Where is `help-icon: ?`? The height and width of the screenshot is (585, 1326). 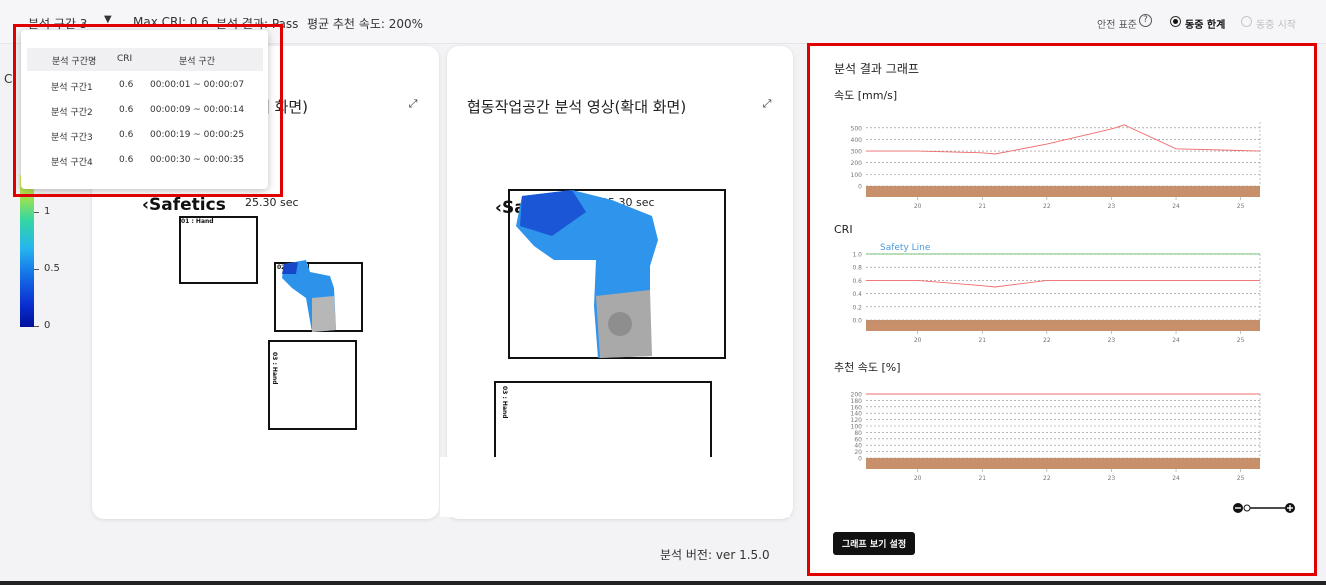 help-icon: ? is located at coordinates (1145, 20).